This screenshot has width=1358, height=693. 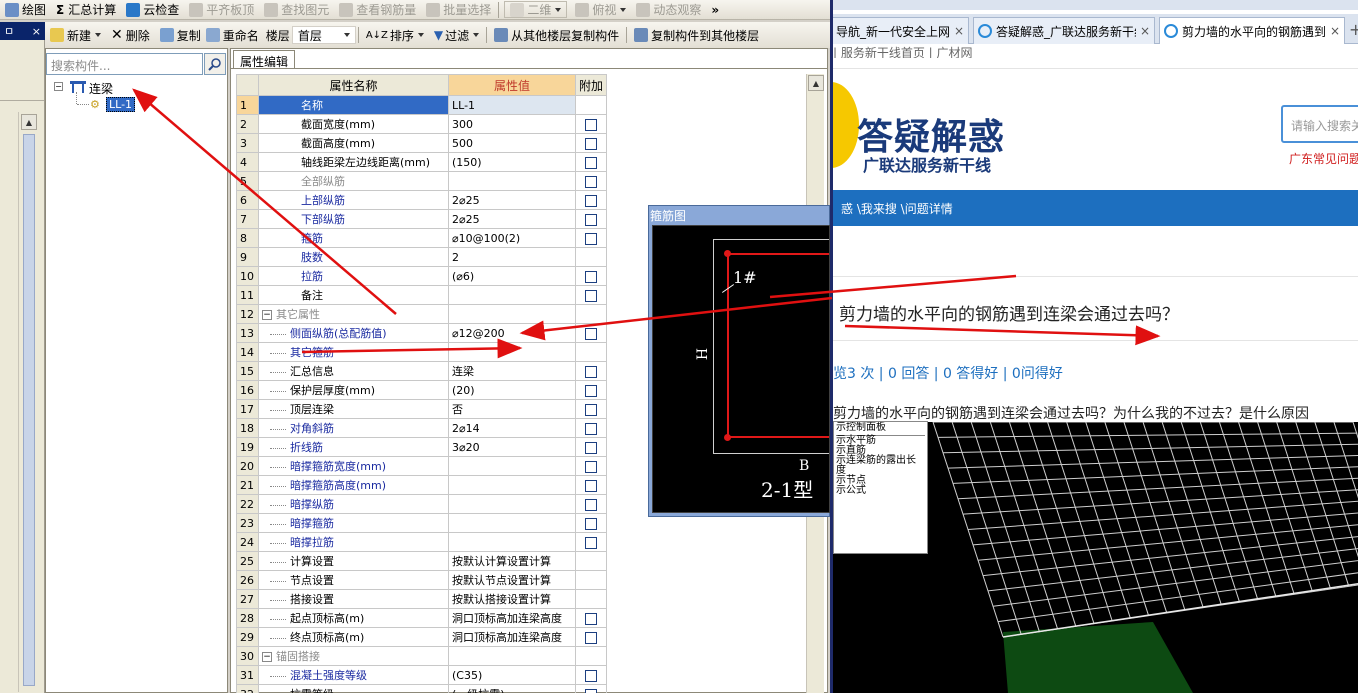 I want to click on delete-button: ✕ 删除, so click(x=130, y=35).